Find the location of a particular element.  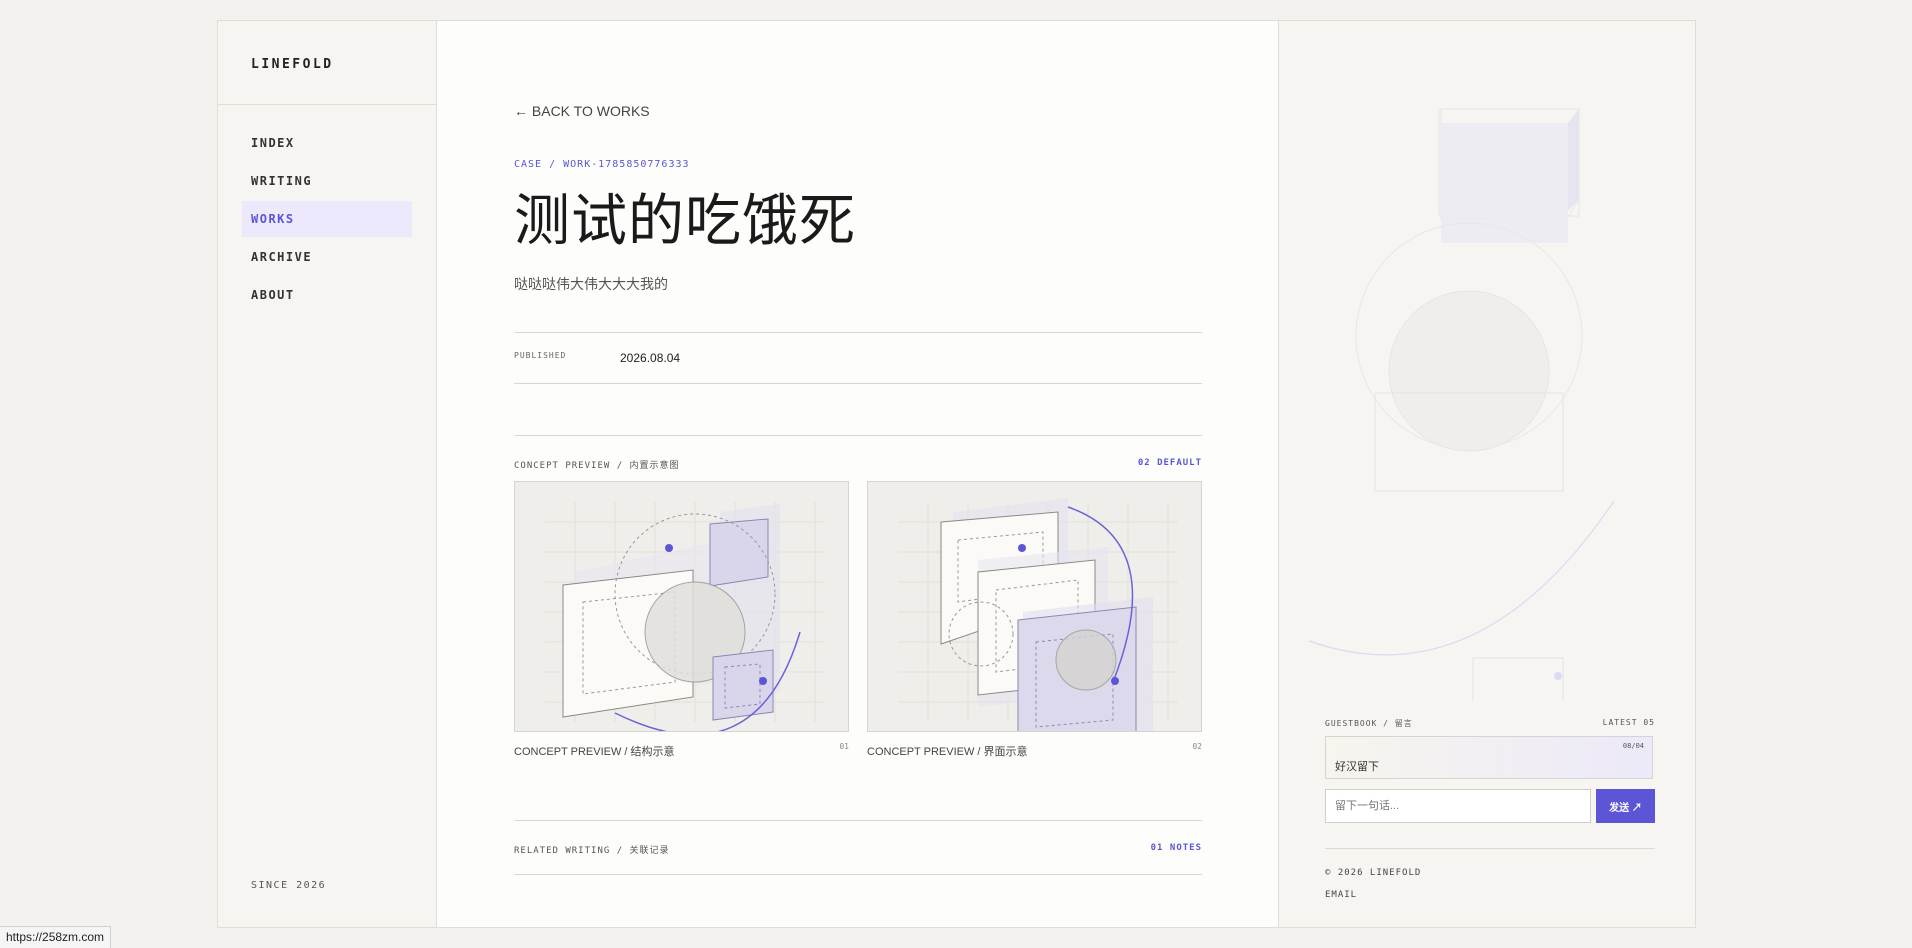

preview-card: CONCEPT PREVIEW / 界面示意 02 is located at coordinates (1034, 619).